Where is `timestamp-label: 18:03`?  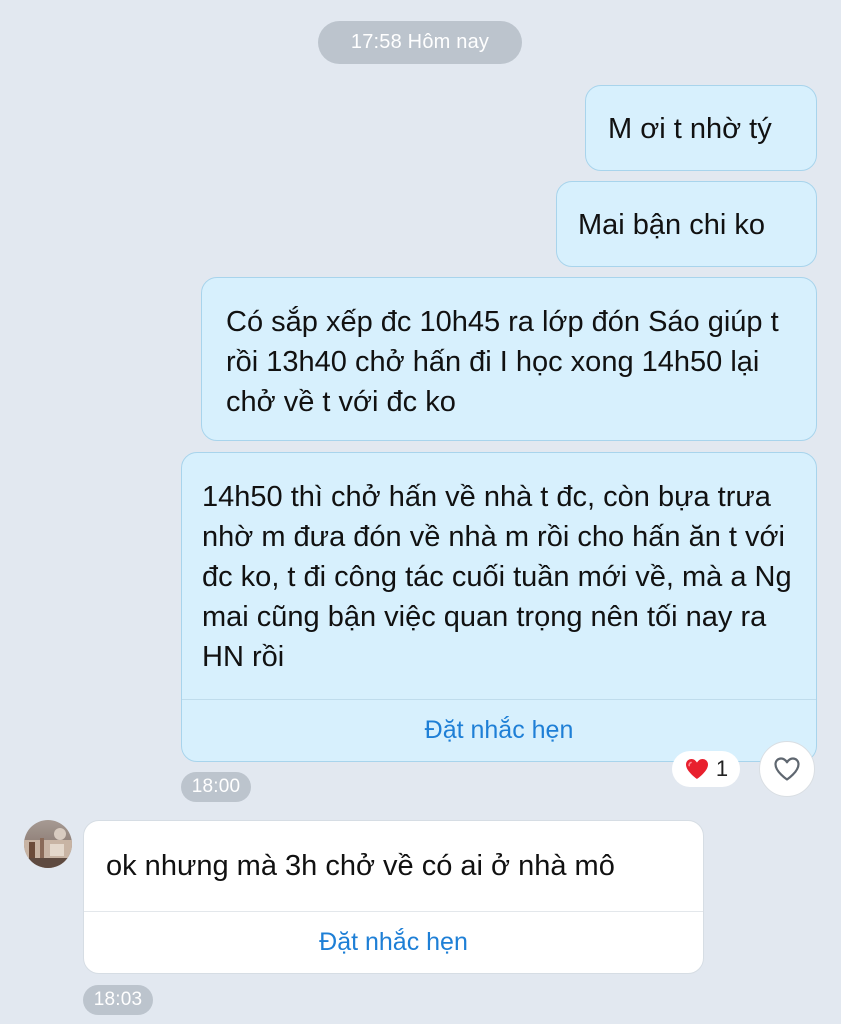 timestamp-label: 18:03 is located at coordinates (118, 999).